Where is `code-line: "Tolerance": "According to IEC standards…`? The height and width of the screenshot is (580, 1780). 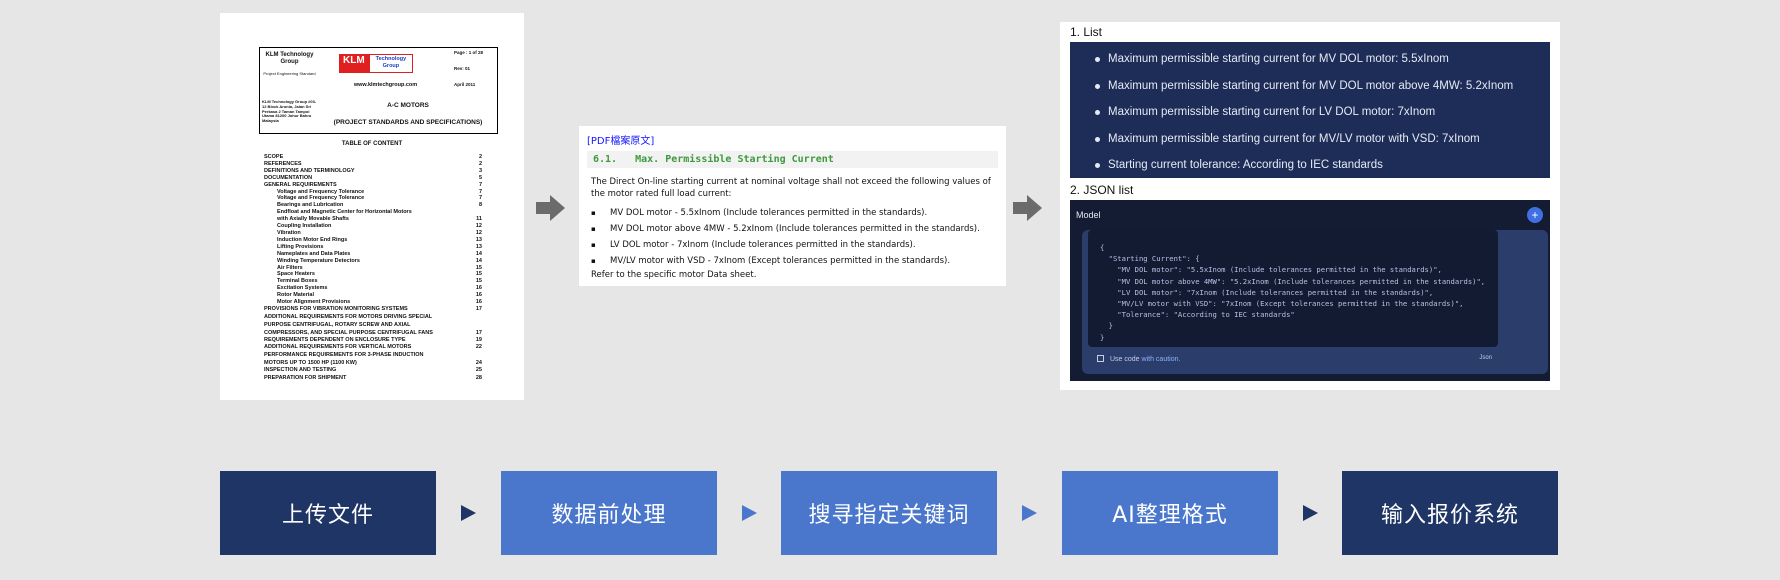
code-line: "Tolerance": "According to IEC standards… is located at coordinates (1197, 315).